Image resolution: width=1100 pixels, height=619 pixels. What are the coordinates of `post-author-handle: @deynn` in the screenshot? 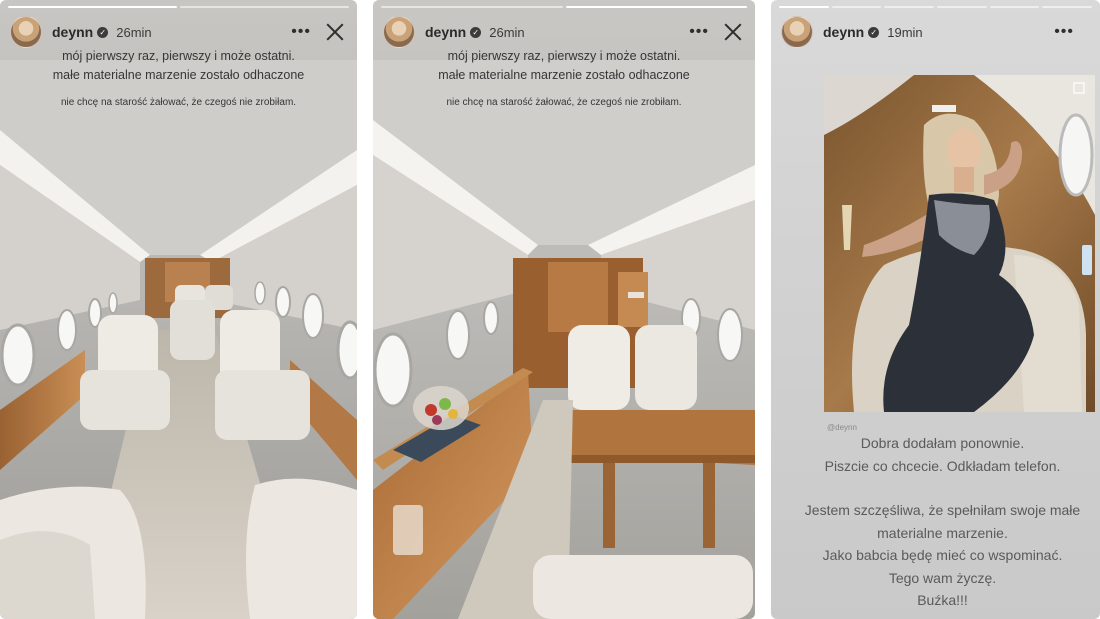 It's located at (842, 427).